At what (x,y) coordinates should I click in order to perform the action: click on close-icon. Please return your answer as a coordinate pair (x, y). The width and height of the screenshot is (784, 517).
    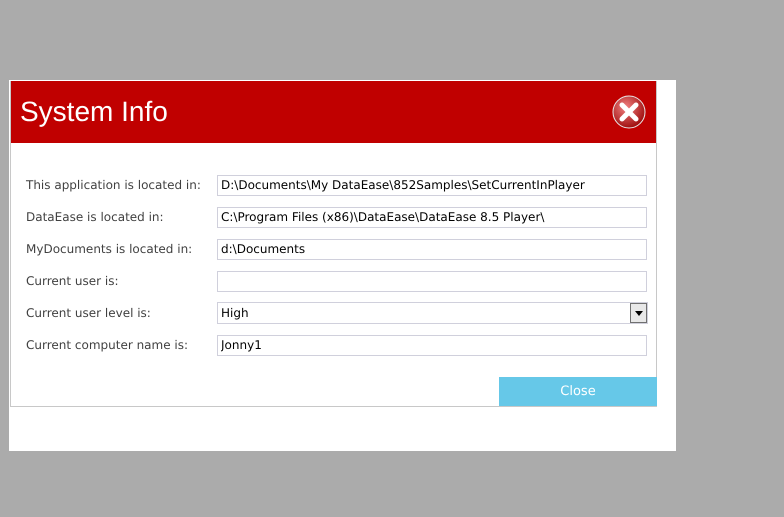
    Looking at the image, I should click on (629, 112).